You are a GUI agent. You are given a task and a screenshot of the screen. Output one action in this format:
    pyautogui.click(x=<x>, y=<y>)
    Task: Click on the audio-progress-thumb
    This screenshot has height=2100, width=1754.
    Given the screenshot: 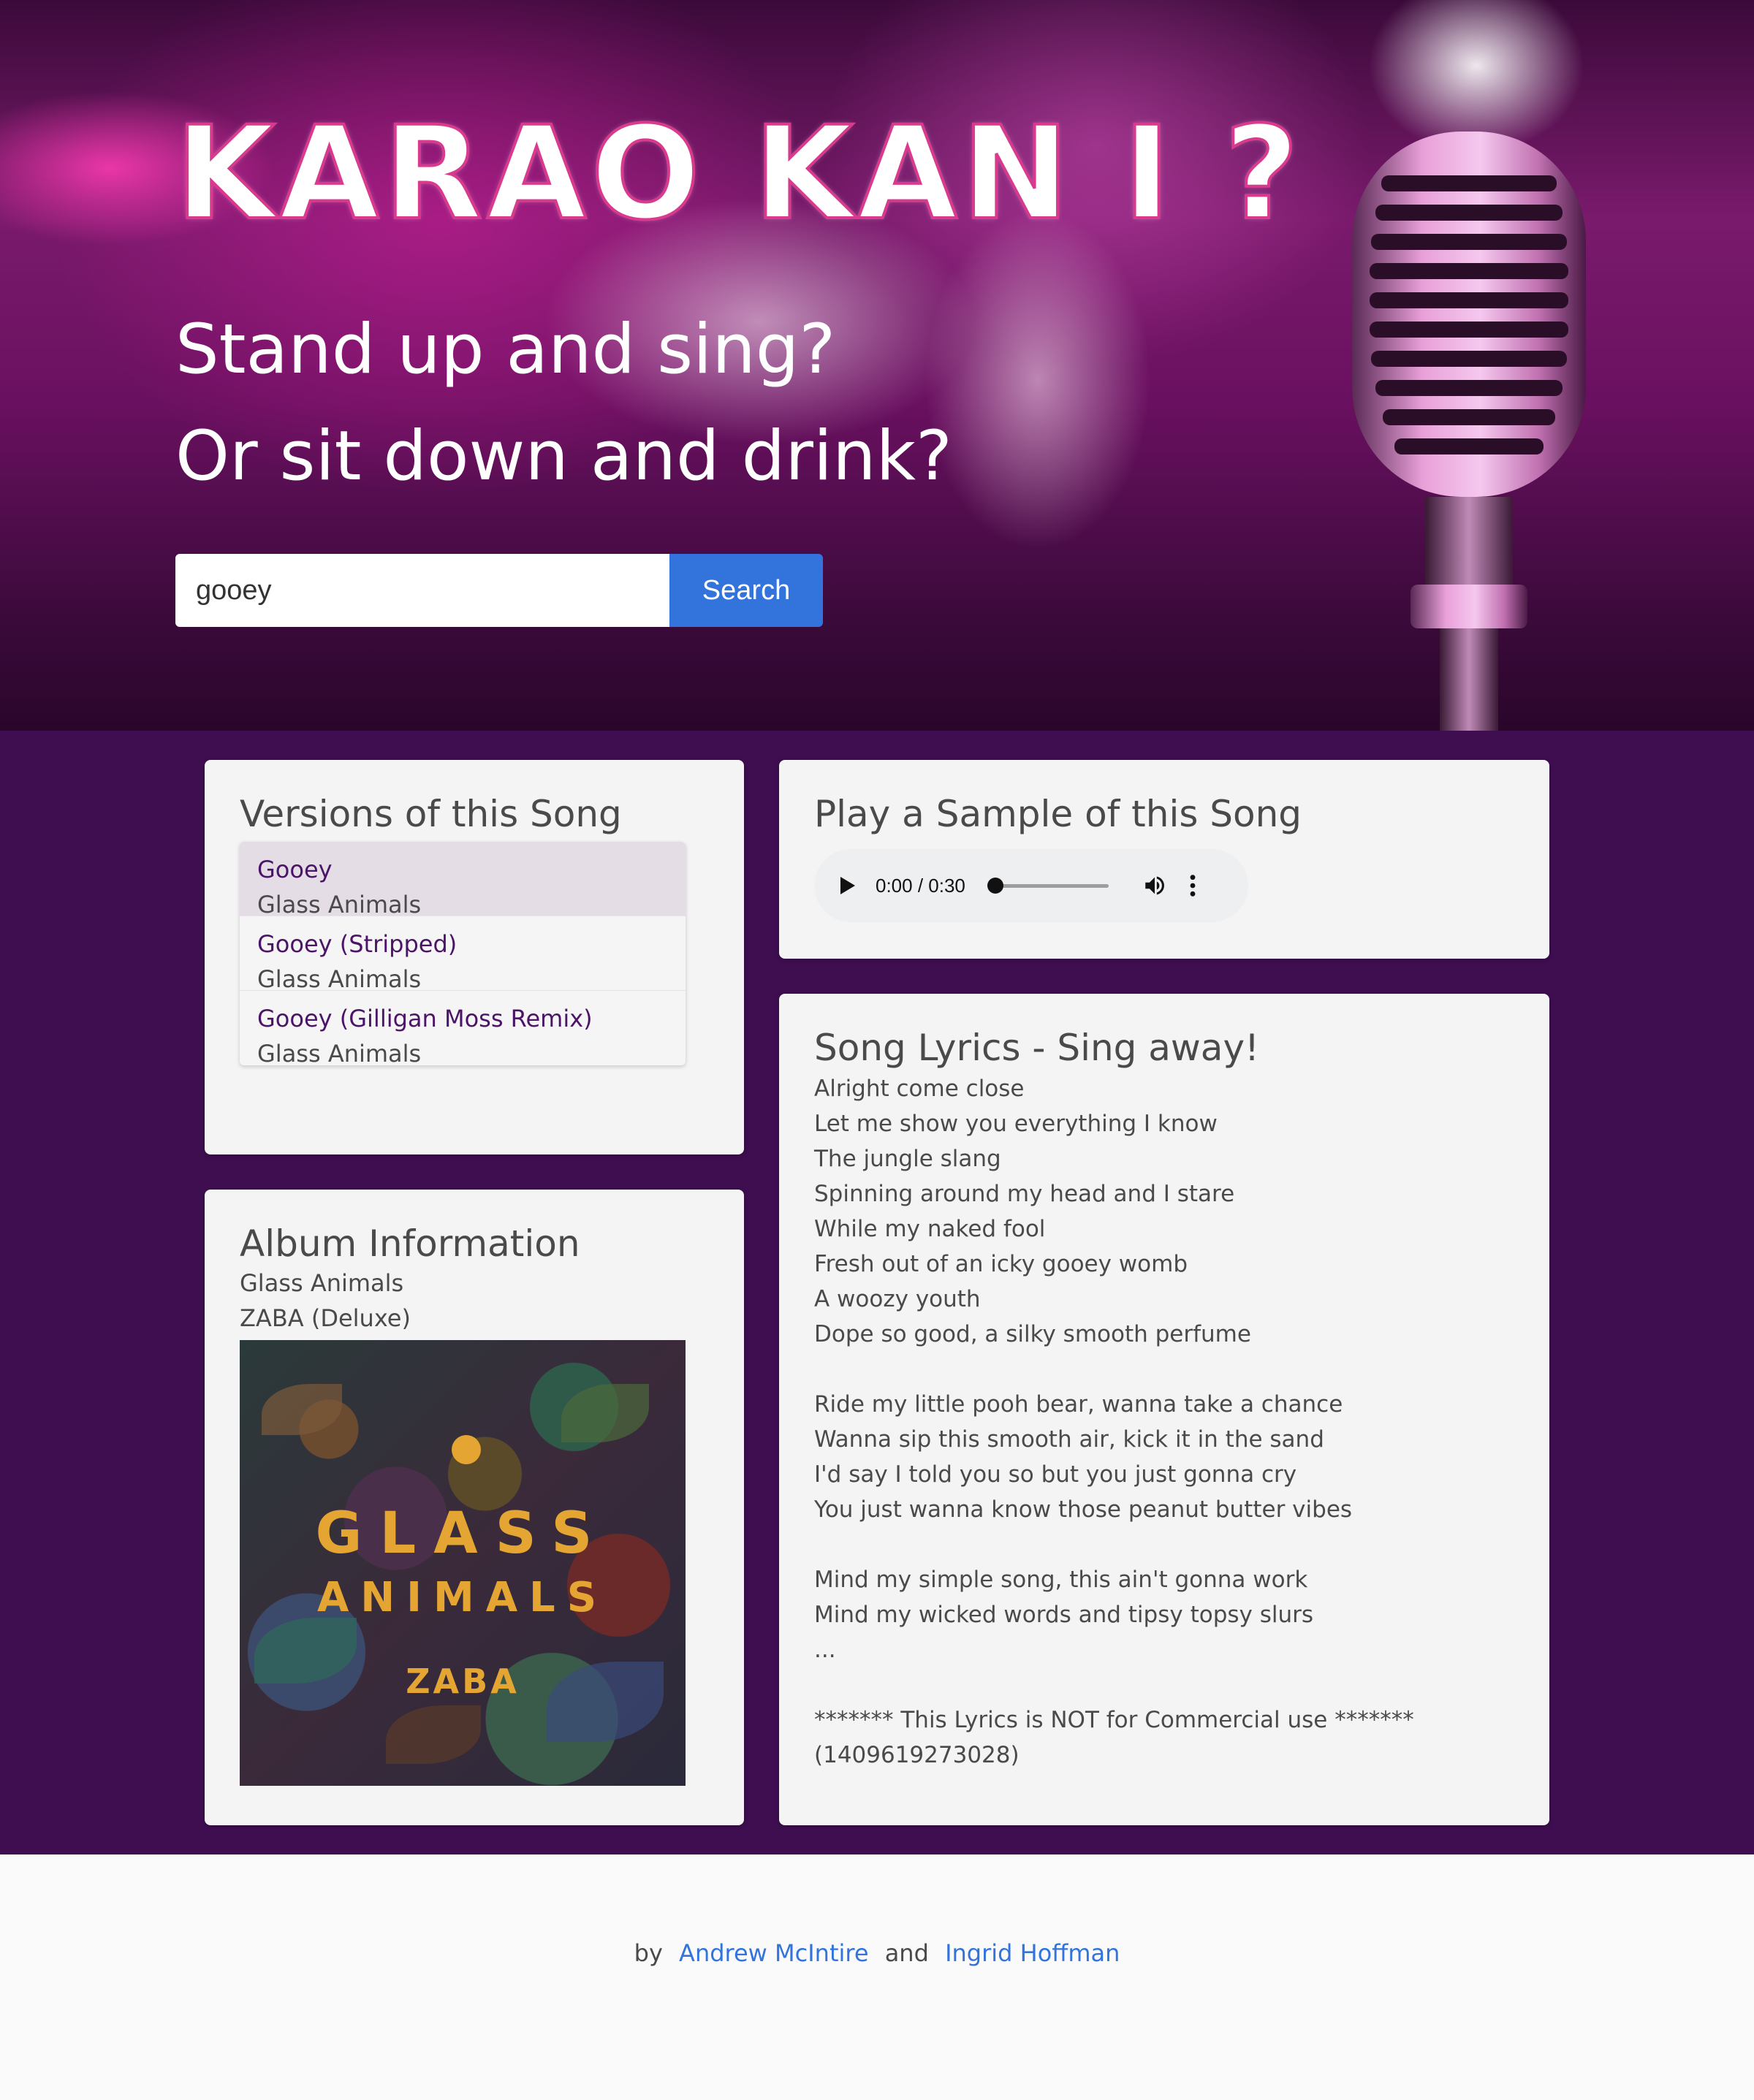 What is the action you would take?
    pyautogui.click(x=995, y=885)
    